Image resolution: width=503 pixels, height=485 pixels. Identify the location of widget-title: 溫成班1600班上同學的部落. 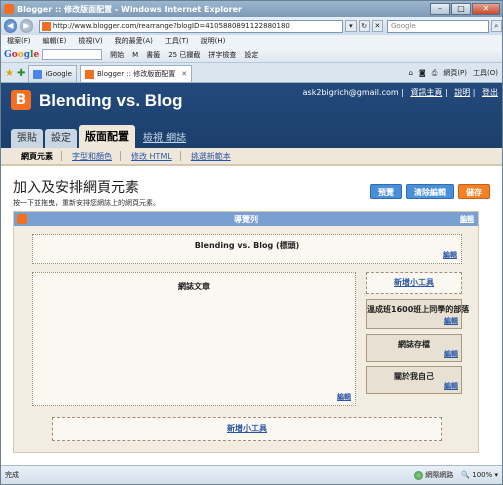
(418, 309).